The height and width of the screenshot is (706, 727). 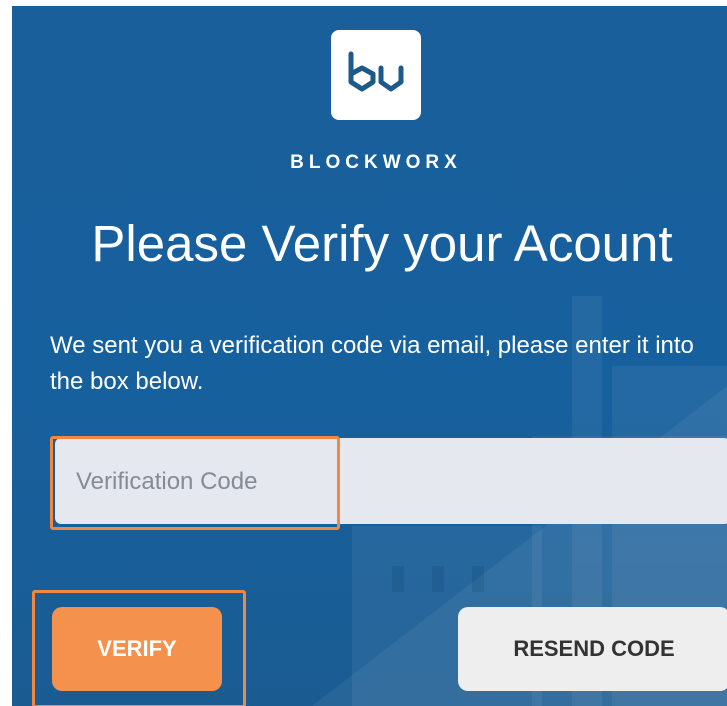 What do you see at coordinates (137, 649) in the screenshot?
I see `verify-button: VERIFY` at bounding box center [137, 649].